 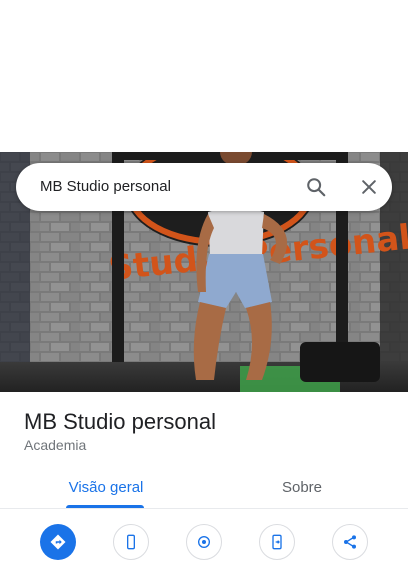 I want to click on directions-icon, so click(x=58, y=542).